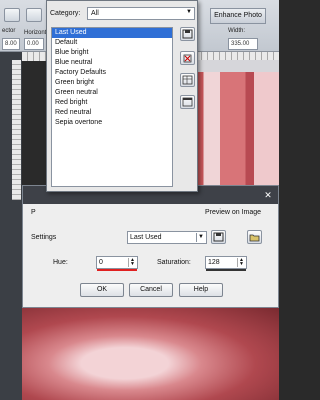 This screenshot has height=400, width=320. Describe the element at coordinates (214, 262) in the screenshot. I see `saturation-value: 128` at that location.